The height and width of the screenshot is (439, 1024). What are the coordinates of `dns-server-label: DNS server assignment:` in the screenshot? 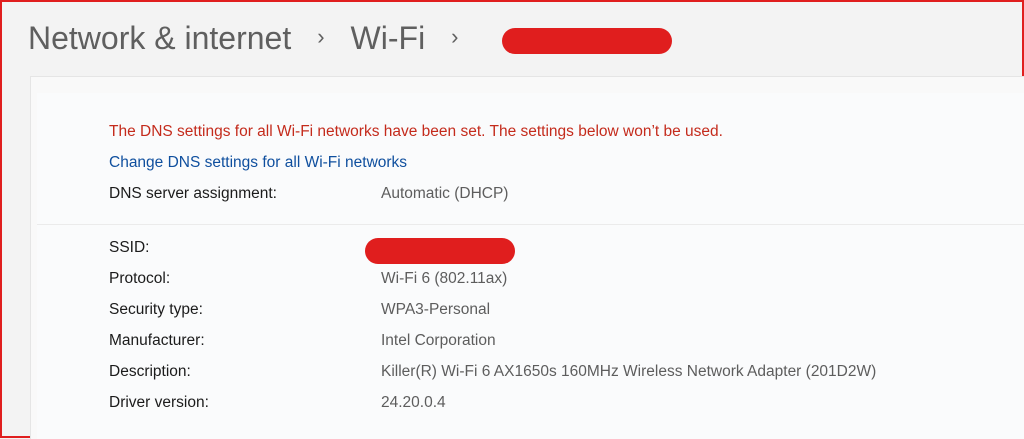 It's located at (193, 193).